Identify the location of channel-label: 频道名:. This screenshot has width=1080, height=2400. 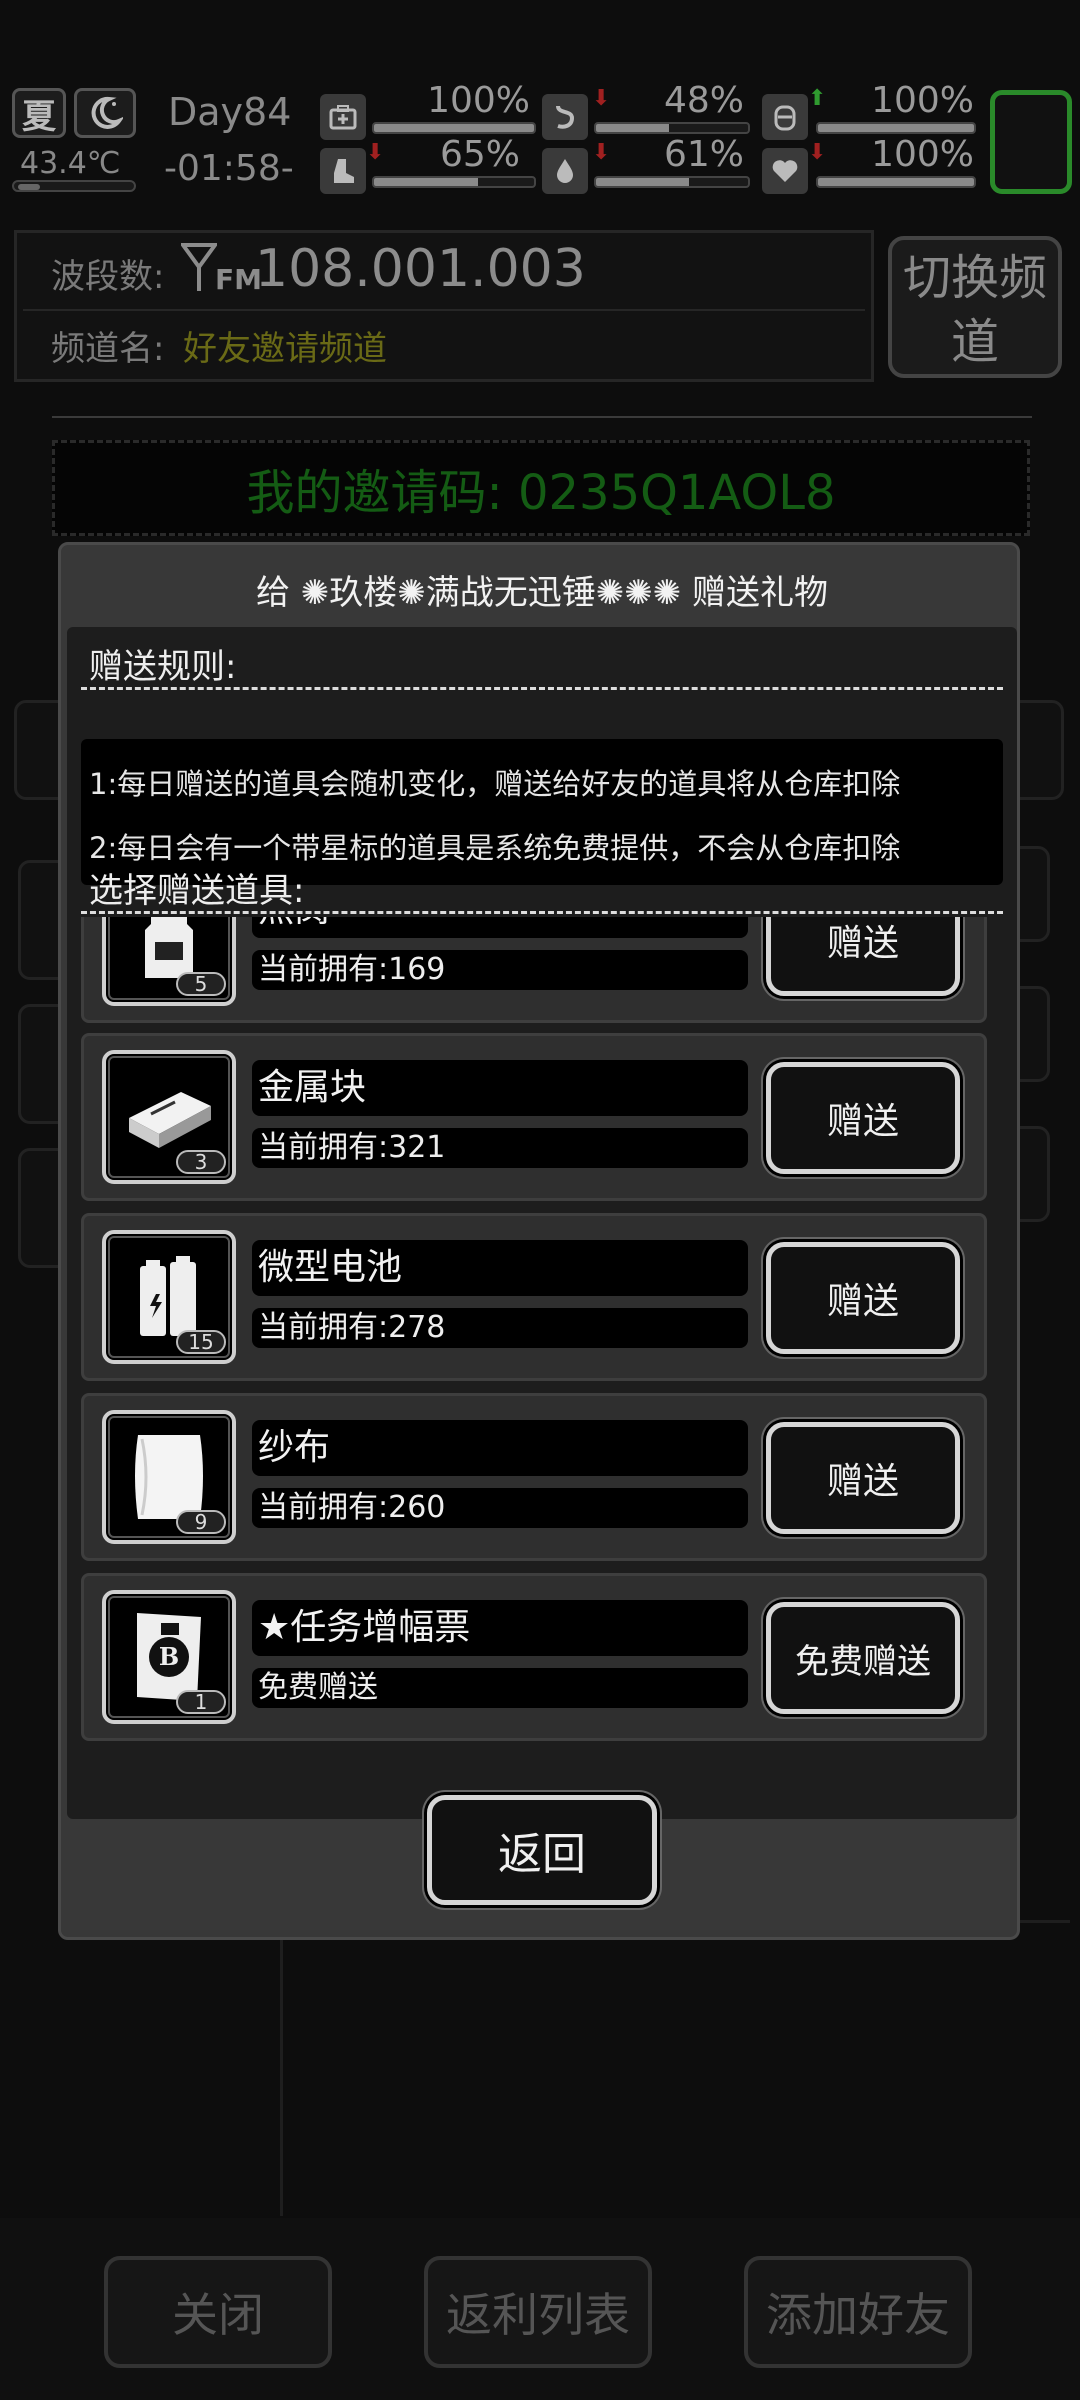
(108, 349).